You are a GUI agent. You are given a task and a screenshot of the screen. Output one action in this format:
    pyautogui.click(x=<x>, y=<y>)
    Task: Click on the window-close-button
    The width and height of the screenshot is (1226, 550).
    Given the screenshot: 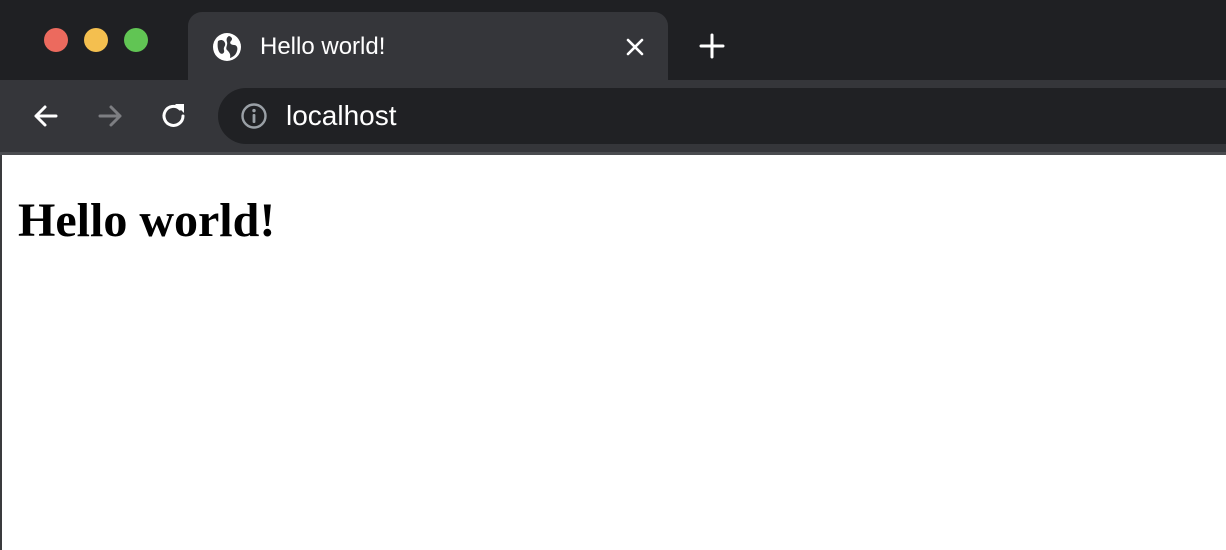 What is the action you would take?
    pyautogui.click(x=56, y=40)
    